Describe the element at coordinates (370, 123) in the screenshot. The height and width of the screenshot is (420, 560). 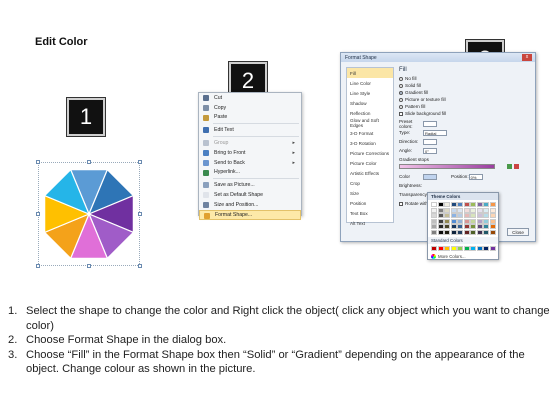
I see `nav-item-glow-and-soft-edges: Glow and Soft Edges` at that location.